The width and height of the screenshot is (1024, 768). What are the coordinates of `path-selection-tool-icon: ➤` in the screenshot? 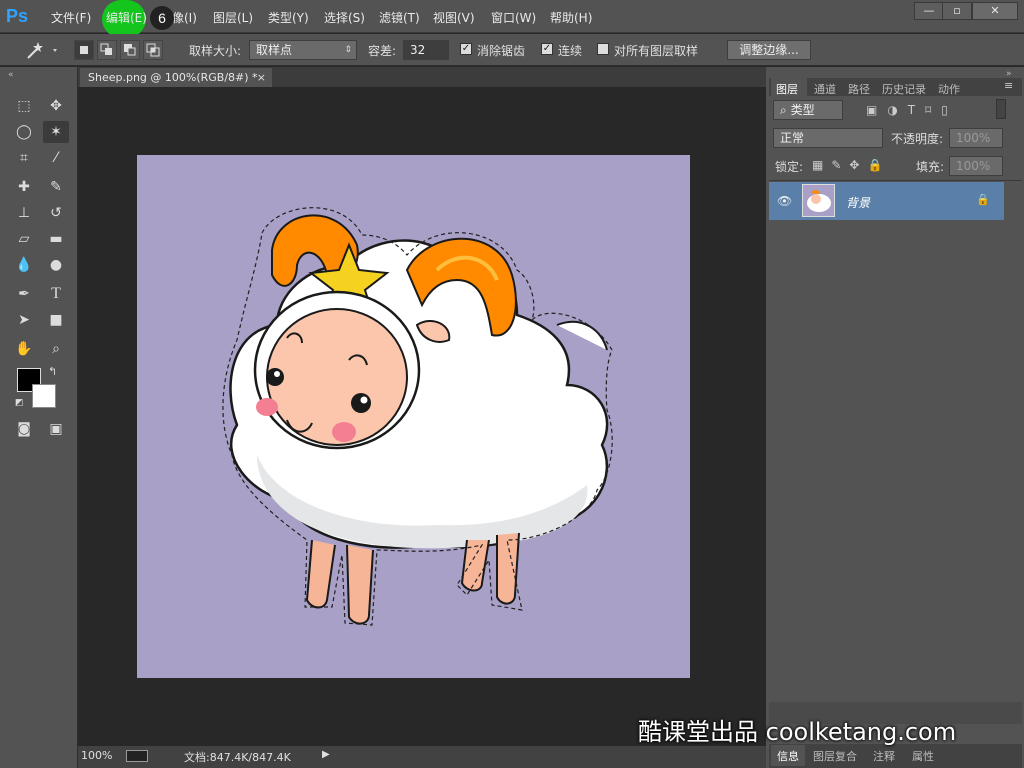 It's located at (24, 320).